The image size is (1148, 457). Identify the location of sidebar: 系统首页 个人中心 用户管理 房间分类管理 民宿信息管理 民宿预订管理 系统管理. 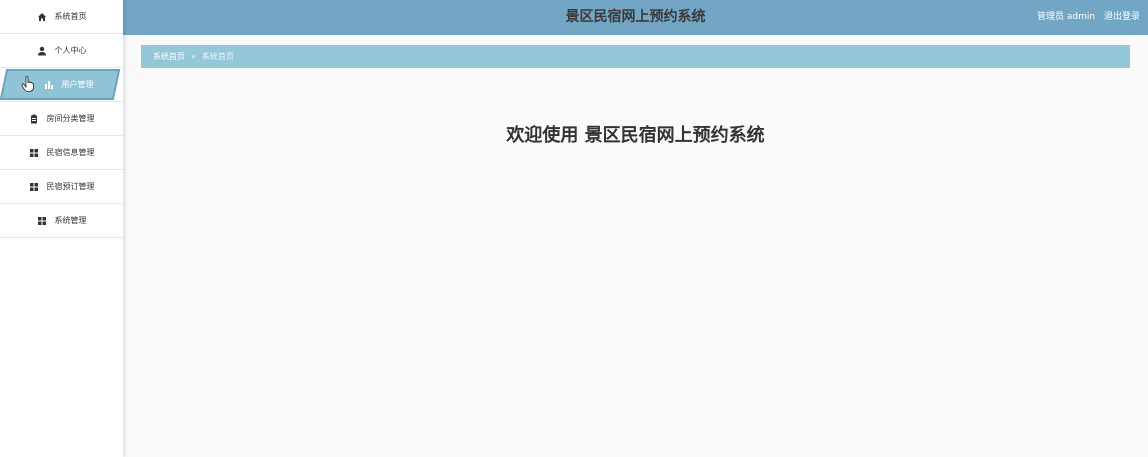
(61, 228).